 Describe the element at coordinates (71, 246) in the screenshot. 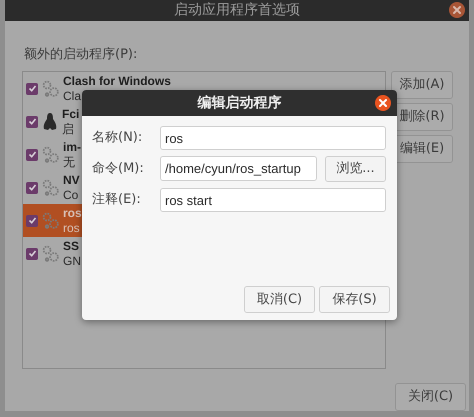

I see `program-name: SS` at that location.